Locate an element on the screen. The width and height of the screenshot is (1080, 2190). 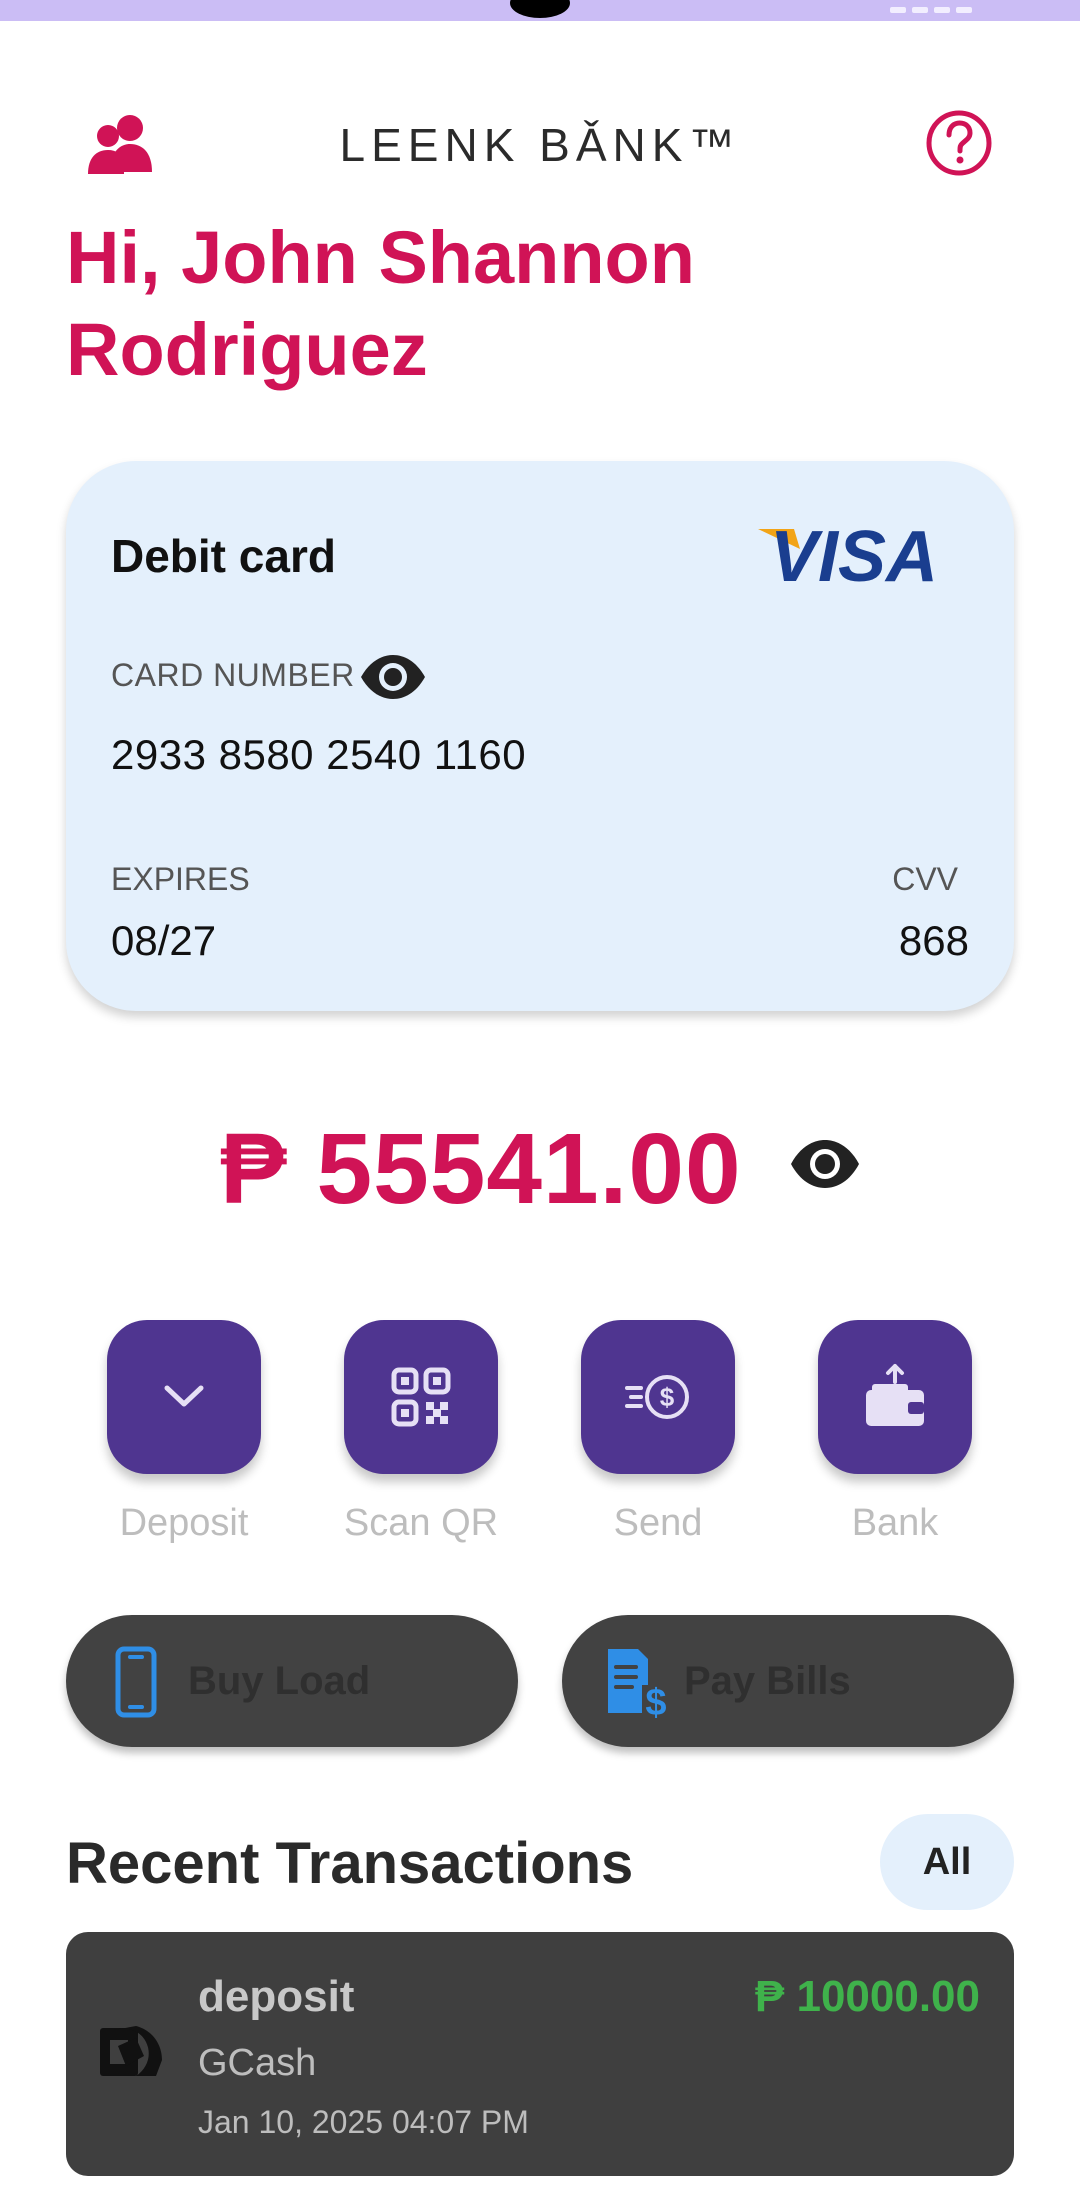
pay-bills-button: $ Pay Bills is located at coordinates (788, 1681).